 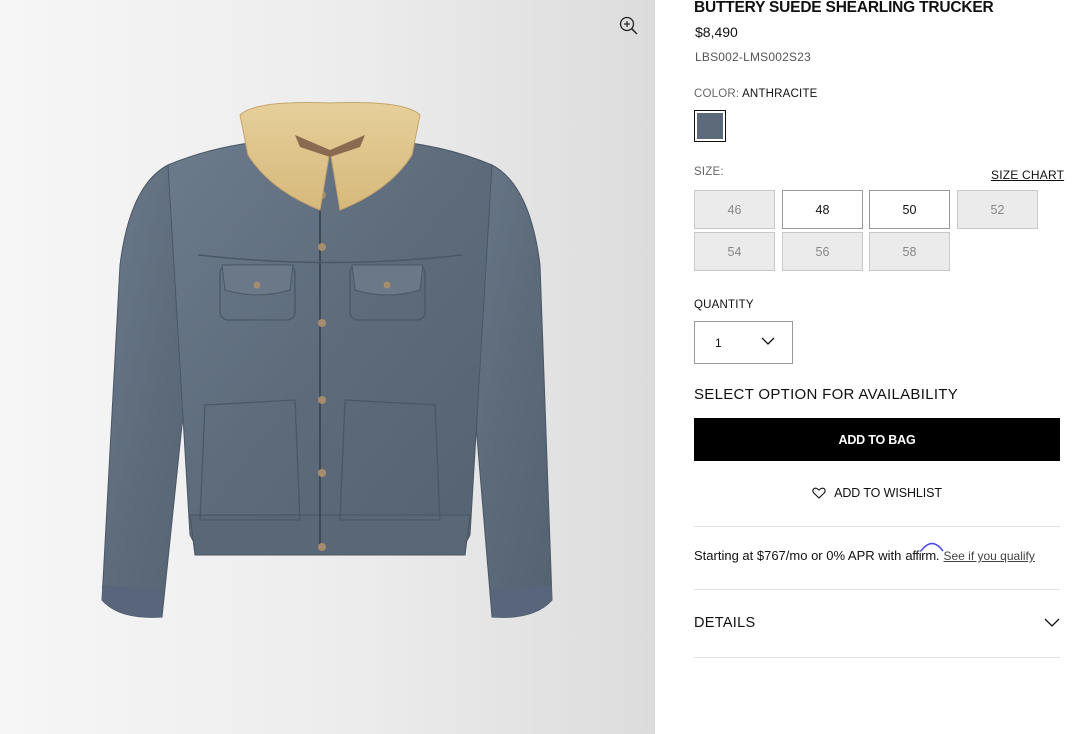 What do you see at coordinates (629, 26) in the screenshot?
I see `zoom-in-icon` at bounding box center [629, 26].